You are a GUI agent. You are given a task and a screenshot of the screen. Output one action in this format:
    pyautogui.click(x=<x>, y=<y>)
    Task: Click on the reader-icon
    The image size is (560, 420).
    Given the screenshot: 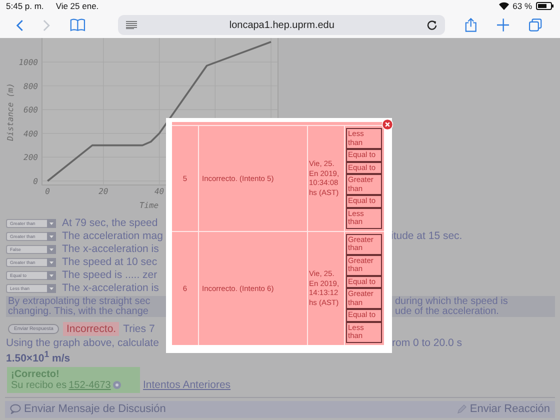 What is the action you would take?
    pyautogui.click(x=131, y=25)
    